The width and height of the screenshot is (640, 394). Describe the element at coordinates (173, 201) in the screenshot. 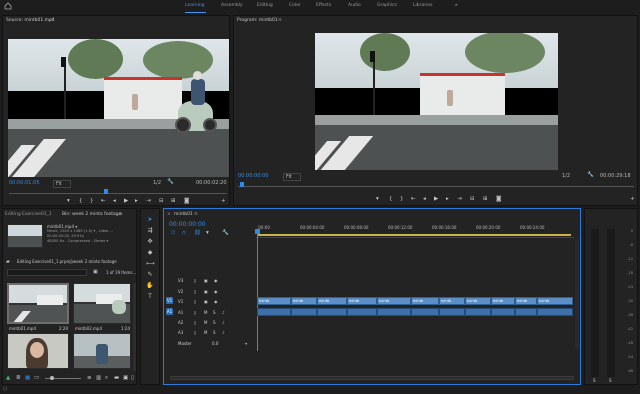

I see `overwrite-icon: ⊞` at that location.